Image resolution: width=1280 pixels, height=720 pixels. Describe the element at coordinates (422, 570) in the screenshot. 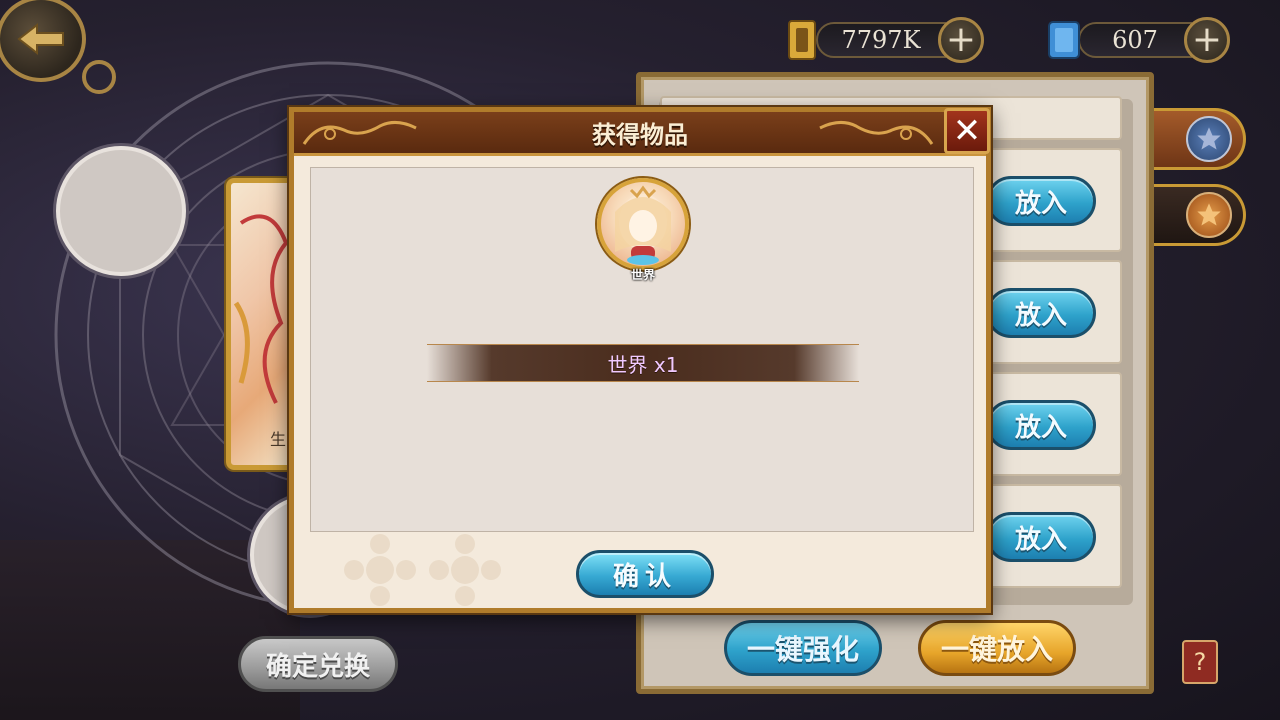

I see `floral-decoration` at that location.